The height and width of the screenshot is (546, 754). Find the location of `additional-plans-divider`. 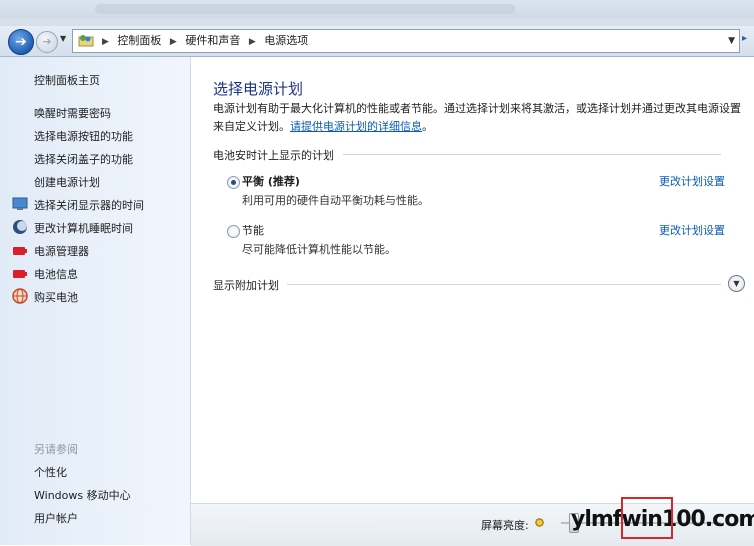

additional-plans-divider is located at coordinates (504, 284).